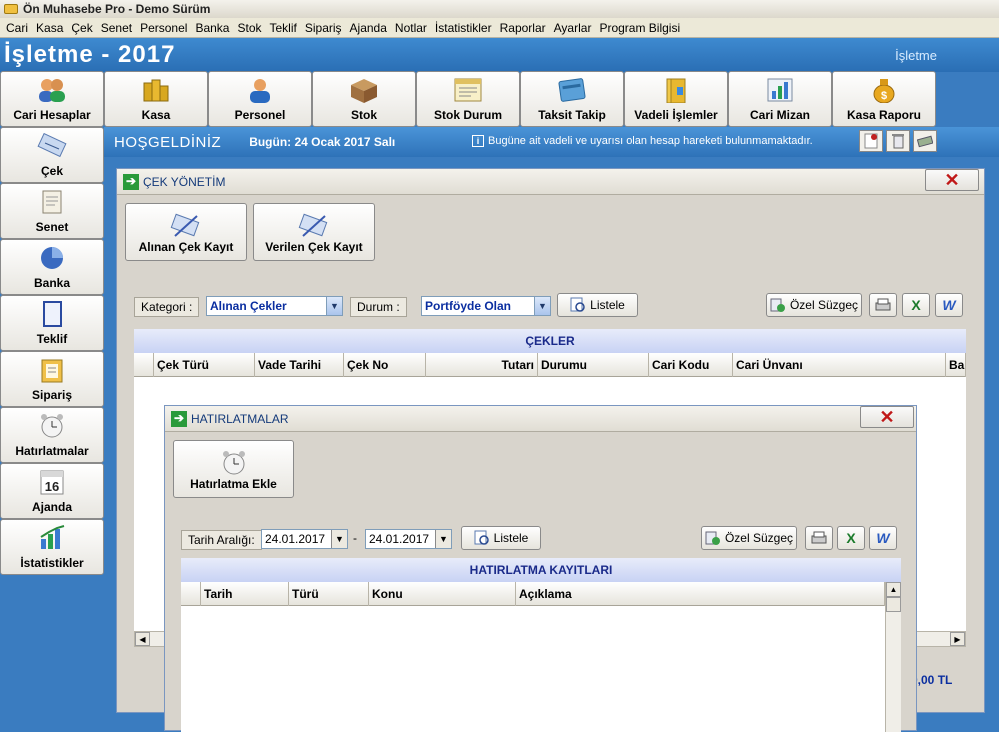  I want to click on trash-icon, so click(898, 141).